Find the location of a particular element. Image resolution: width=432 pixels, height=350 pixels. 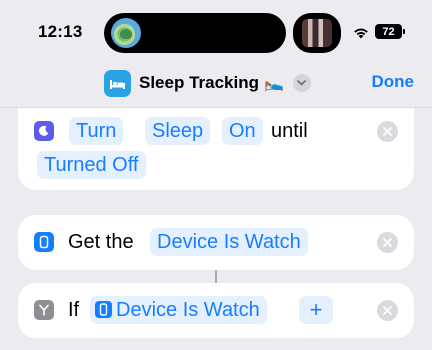

page-title: Sleep Tracking is located at coordinates (199, 82).